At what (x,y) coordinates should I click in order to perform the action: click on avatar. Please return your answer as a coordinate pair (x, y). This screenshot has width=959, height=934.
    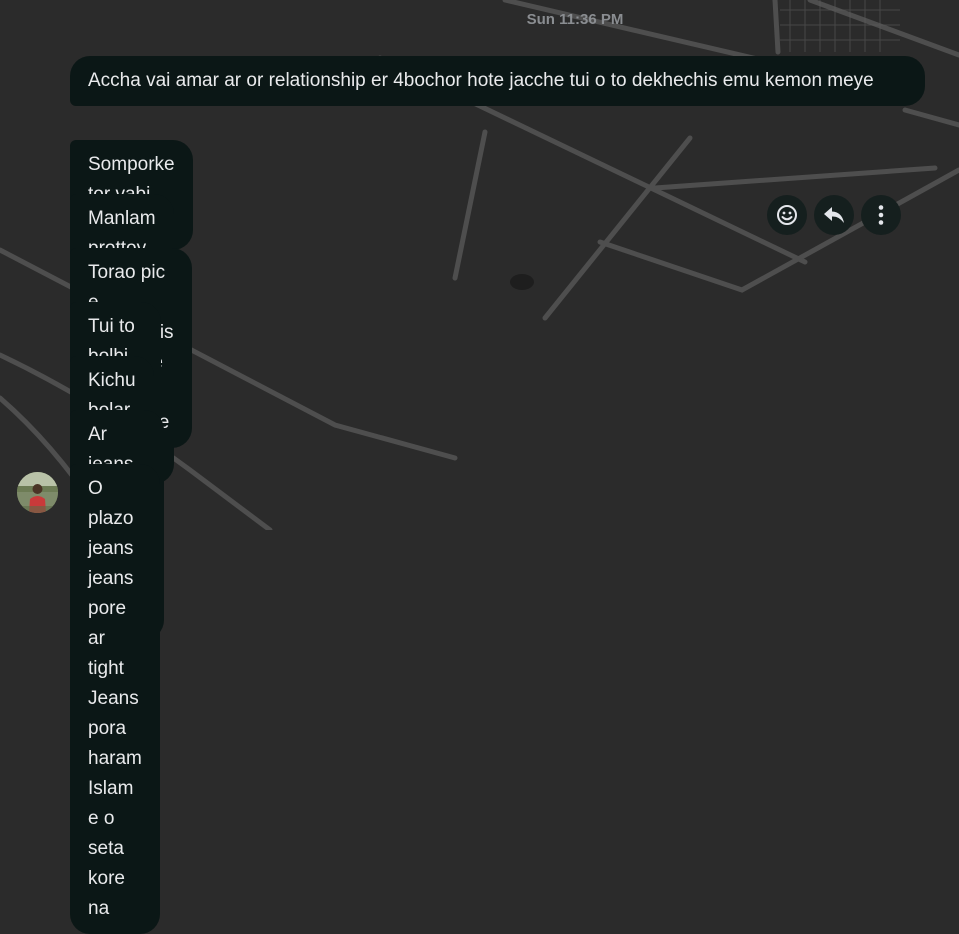
    Looking at the image, I should click on (37, 492).